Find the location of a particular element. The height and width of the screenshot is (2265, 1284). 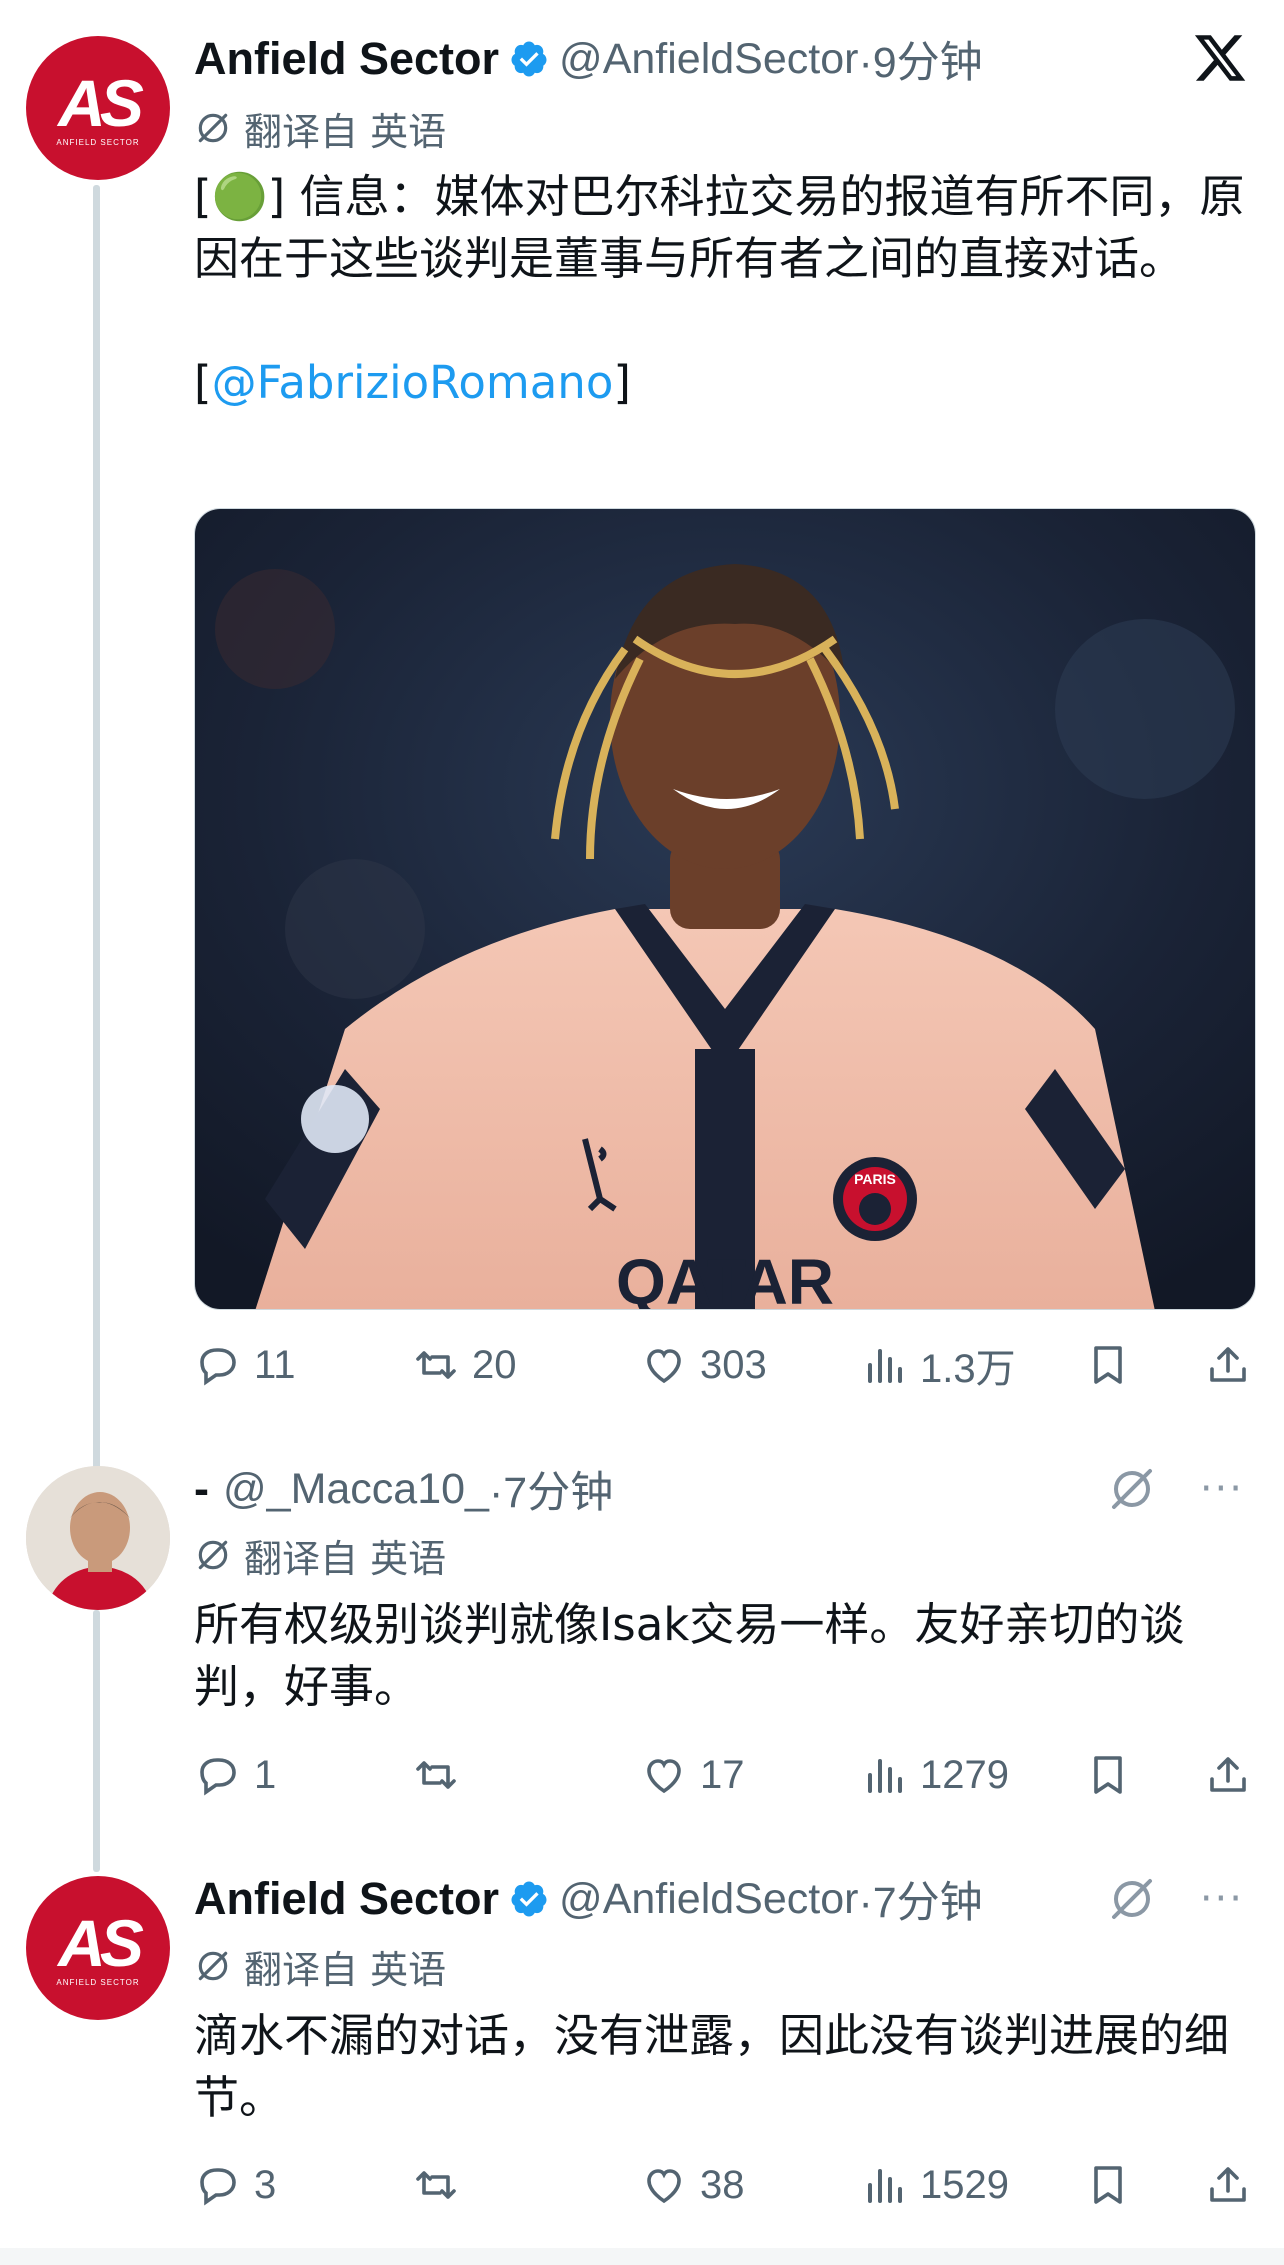

tweet-header: Anfield Sector @AnfieldSector ·7分钟 ··· is located at coordinates (719, 1899).